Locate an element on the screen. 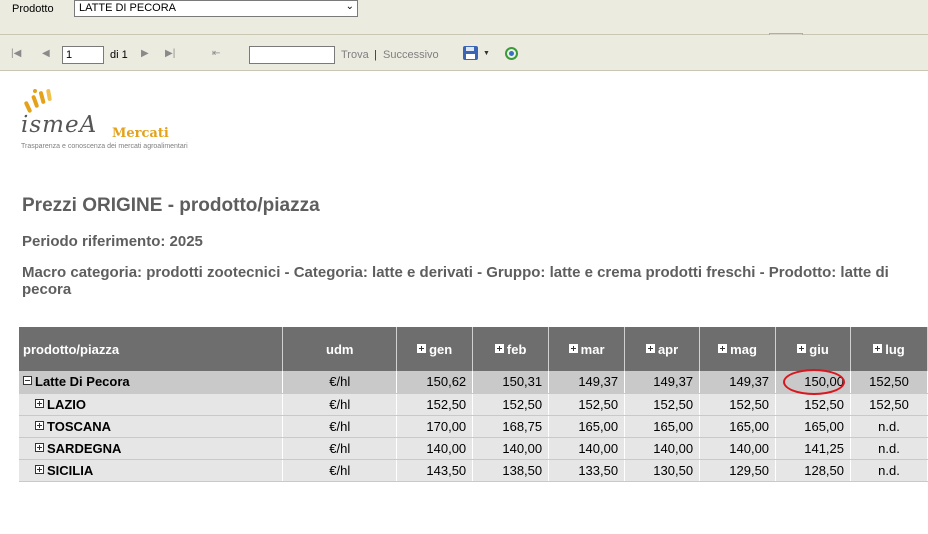  previous-page-icon: ◀ is located at coordinates (46, 53).